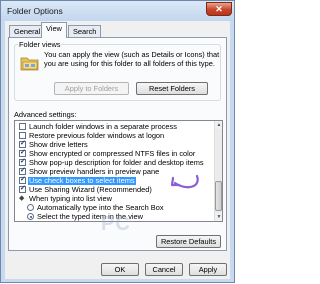 The height and width of the screenshot is (284, 320). Describe the element at coordinates (116, 224) in the screenshot. I see `watermark-logo: PC` at that location.